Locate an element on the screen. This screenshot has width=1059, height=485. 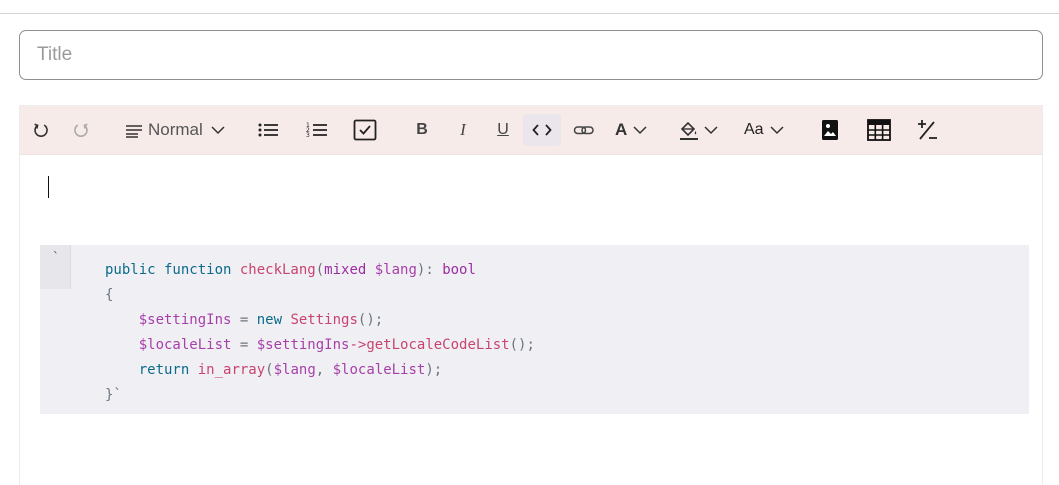
code-token: in_array is located at coordinates (231, 370).